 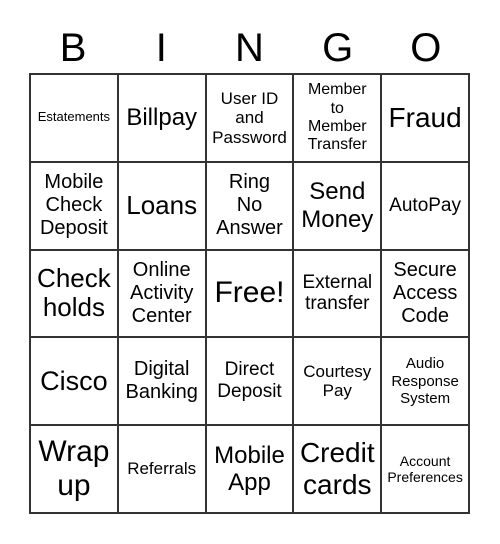 What do you see at coordinates (161, 48) in the screenshot?
I see `header-letter: I` at bounding box center [161, 48].